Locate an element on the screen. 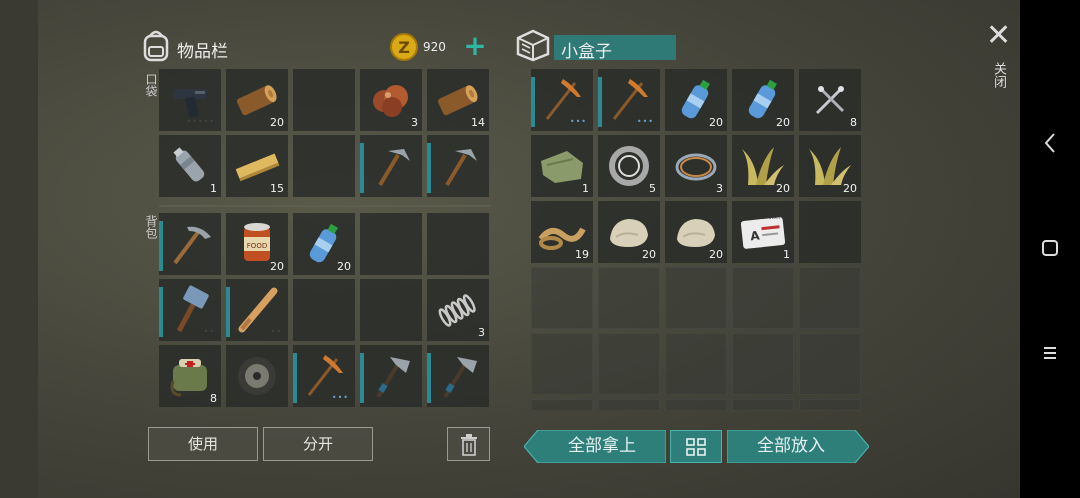  container-slot: 1 is located at coordinates (562, 166).